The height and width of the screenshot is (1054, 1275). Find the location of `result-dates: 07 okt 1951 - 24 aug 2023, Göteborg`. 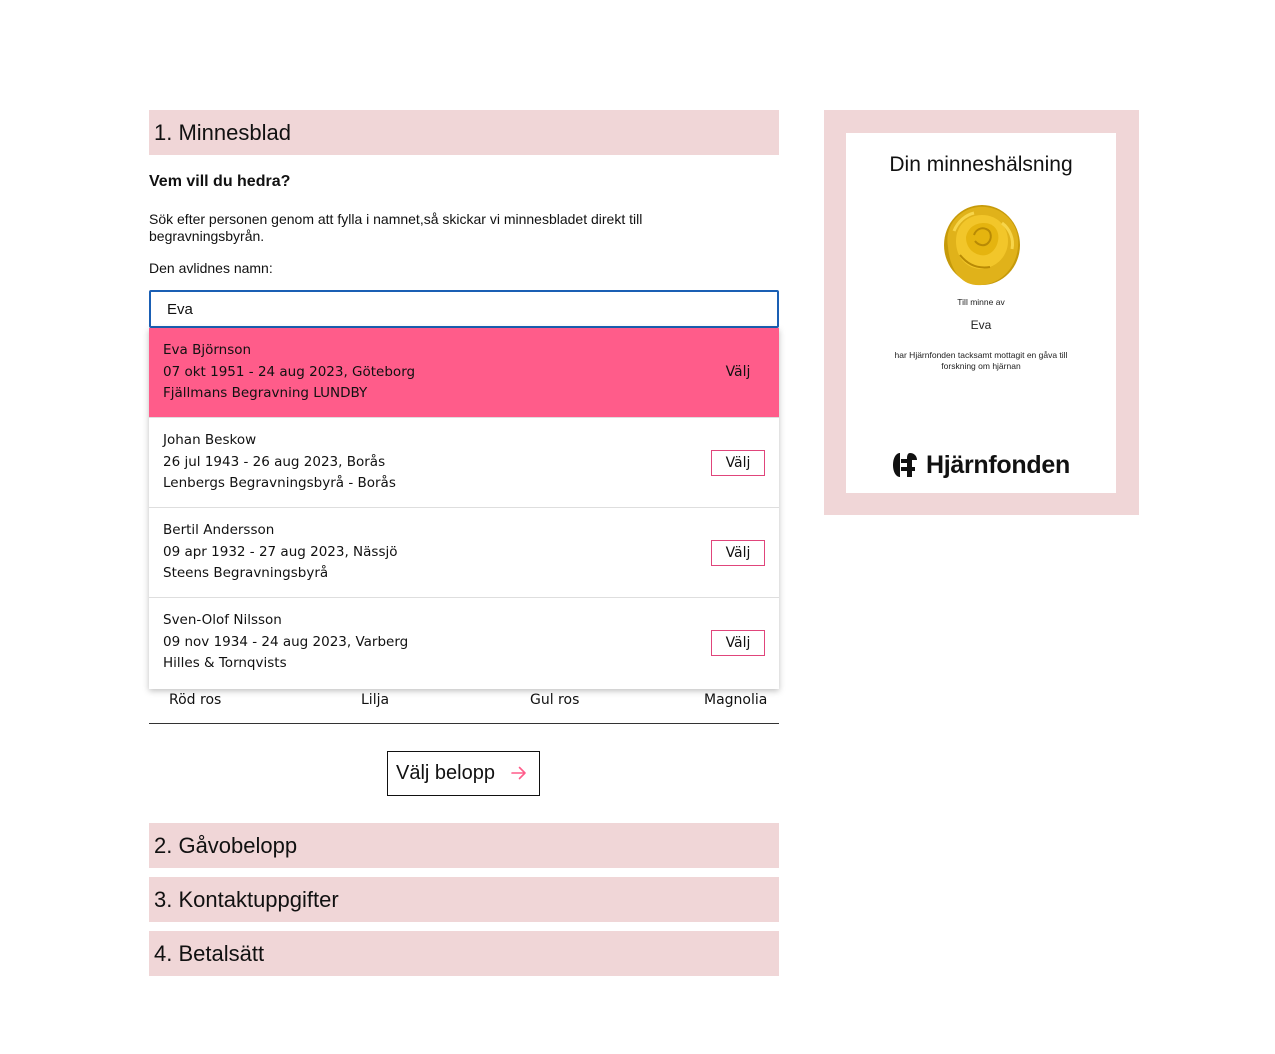

result-dates: 07 okt 1951 - 24 aug 2023, Göteborg is located at coordinates (289, 371).